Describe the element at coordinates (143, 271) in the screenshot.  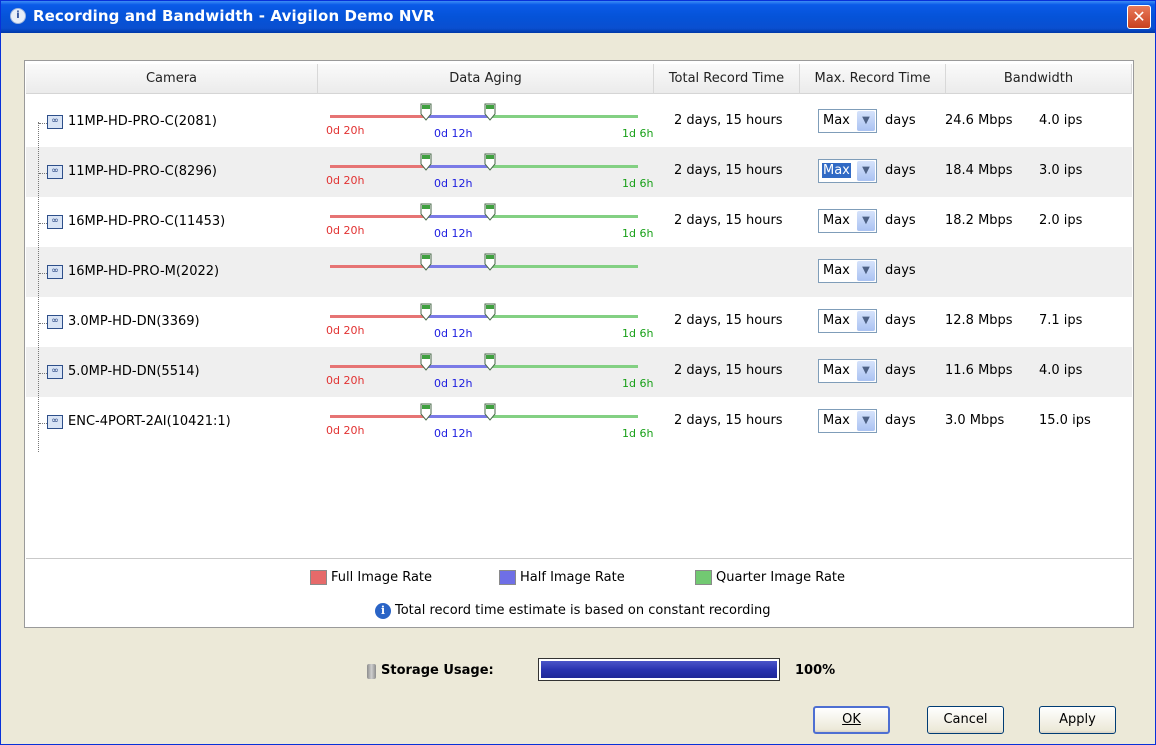
I see `camera-name: 16MP-HD-PRO-M(2022)` at that location.